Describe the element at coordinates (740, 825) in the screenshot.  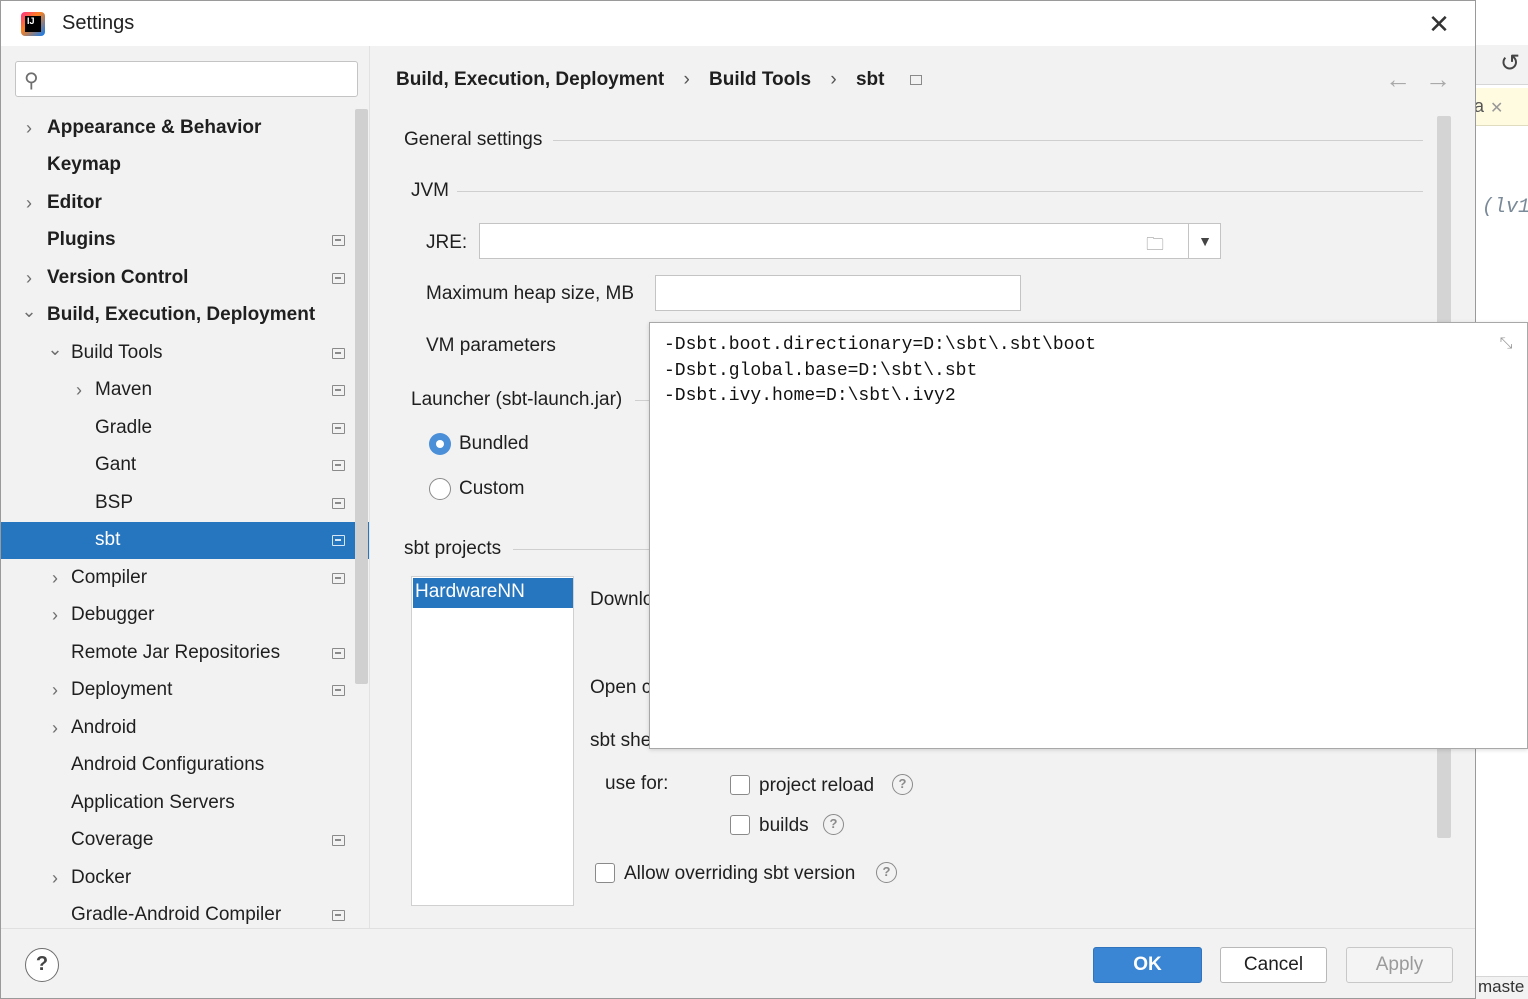
I see `builds-checkbox` at that location.